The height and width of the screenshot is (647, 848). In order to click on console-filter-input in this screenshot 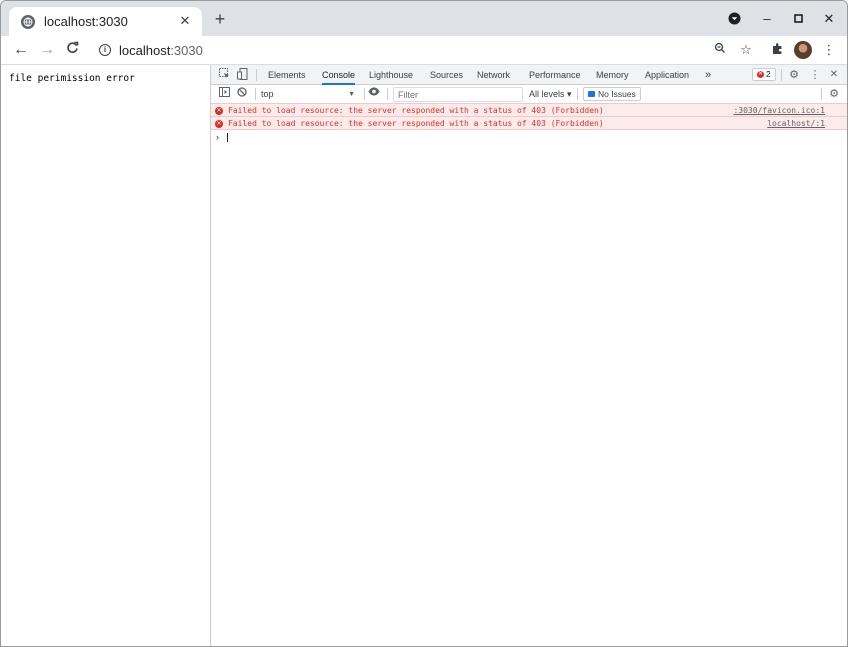, I will do `click(458, 94)`.